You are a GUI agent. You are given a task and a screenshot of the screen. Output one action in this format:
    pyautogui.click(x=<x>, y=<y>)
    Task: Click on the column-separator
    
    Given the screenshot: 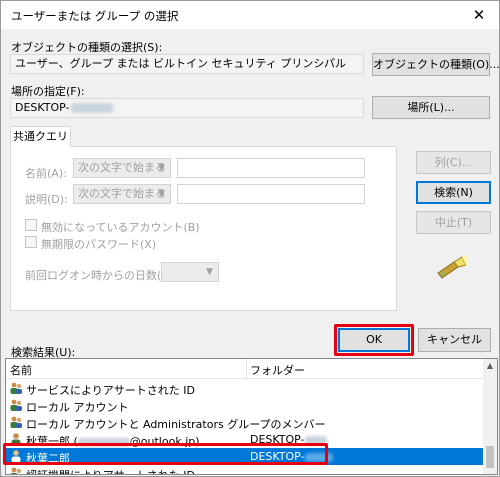 What is the action you would take?
    pyautogui.click(x=246, y=369)
    